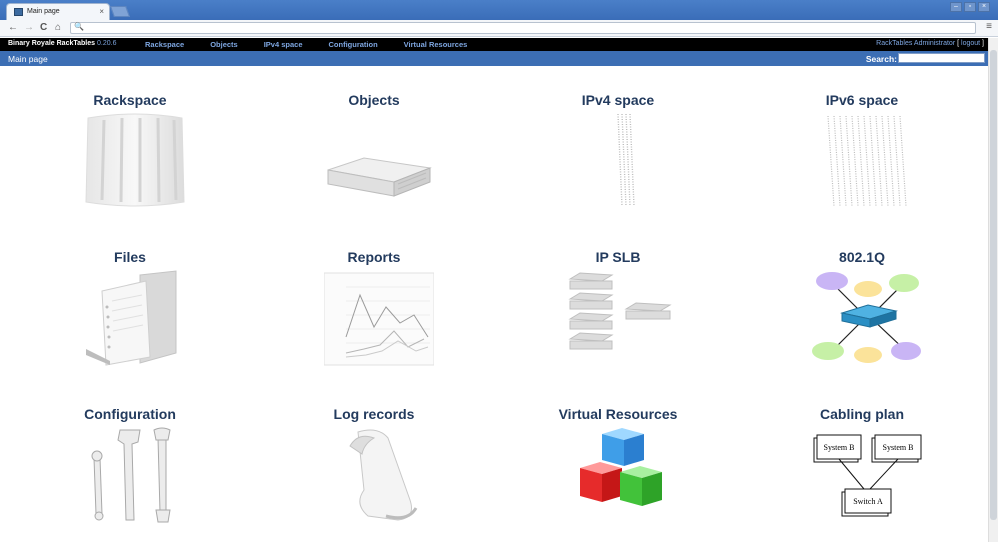  Describe the element at coordinates (29, 27) in the screenshot. I see `forward-icon: →` at that location.